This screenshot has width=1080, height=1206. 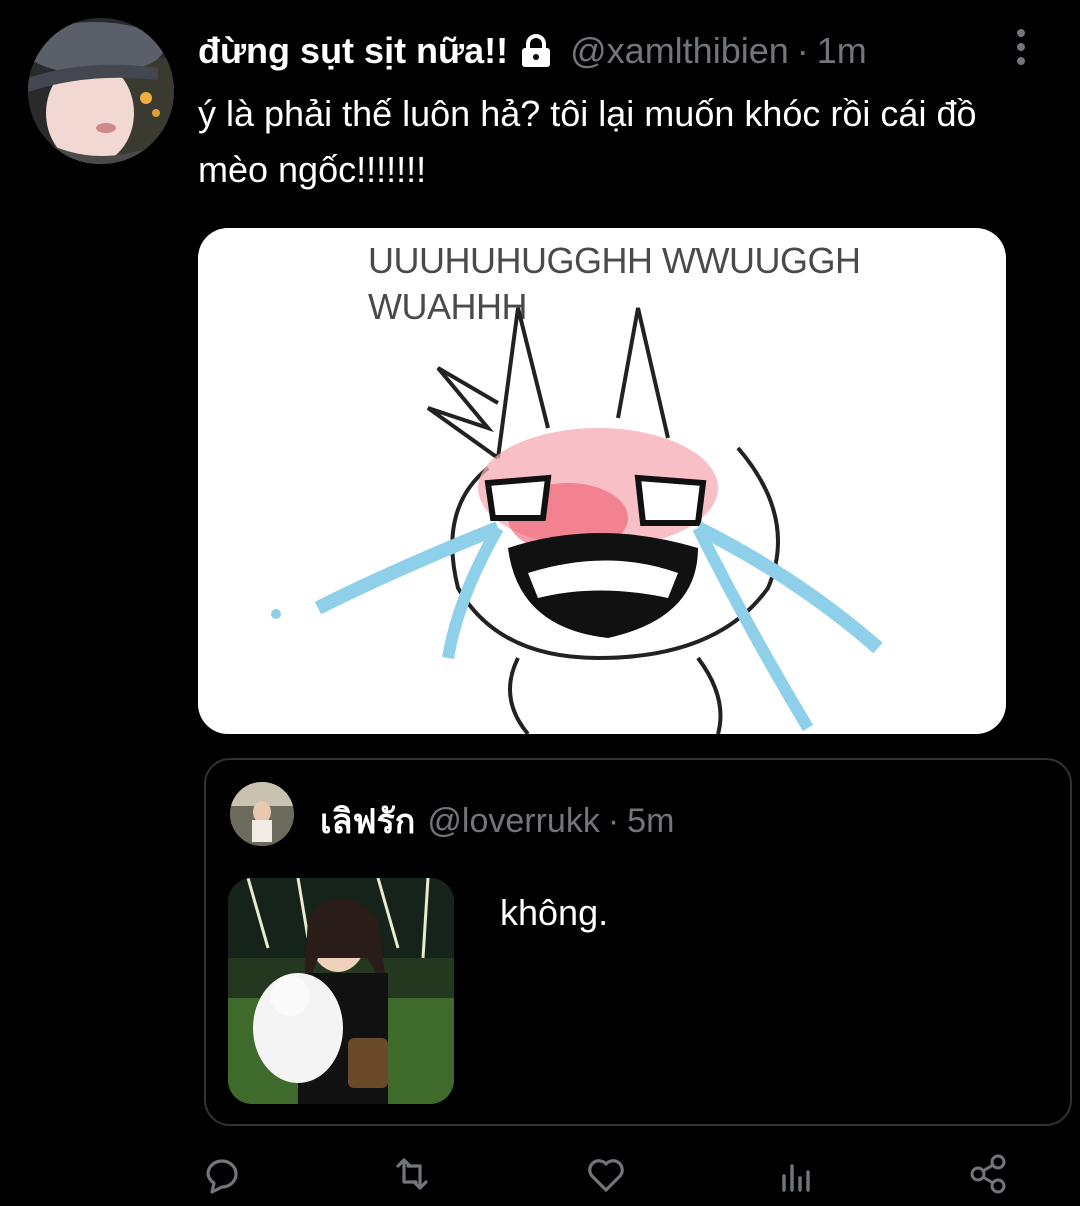 I want to click on tweet-action-bar, so click(x=540, y=1173).